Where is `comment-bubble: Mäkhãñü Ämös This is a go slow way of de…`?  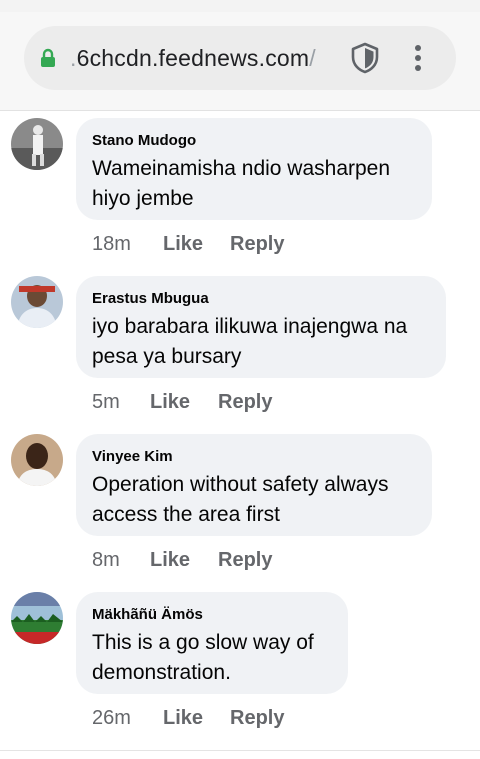 comment-bubble: Mäkhãñü Ämös This is a go slow way of de… is located at coordinates (212, 643).